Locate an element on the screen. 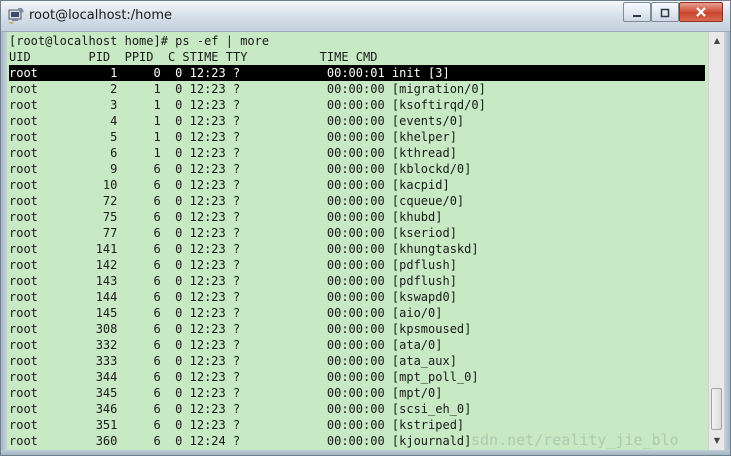  window-titlebar: root@localhost:/home is located at coordinates (365, 16).